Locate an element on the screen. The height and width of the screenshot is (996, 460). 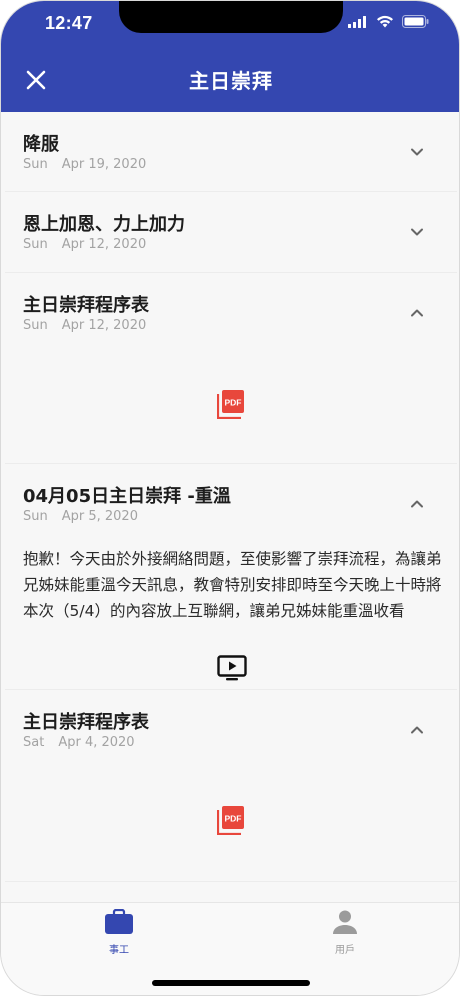
status-icons is located at coordinates (388, 21).